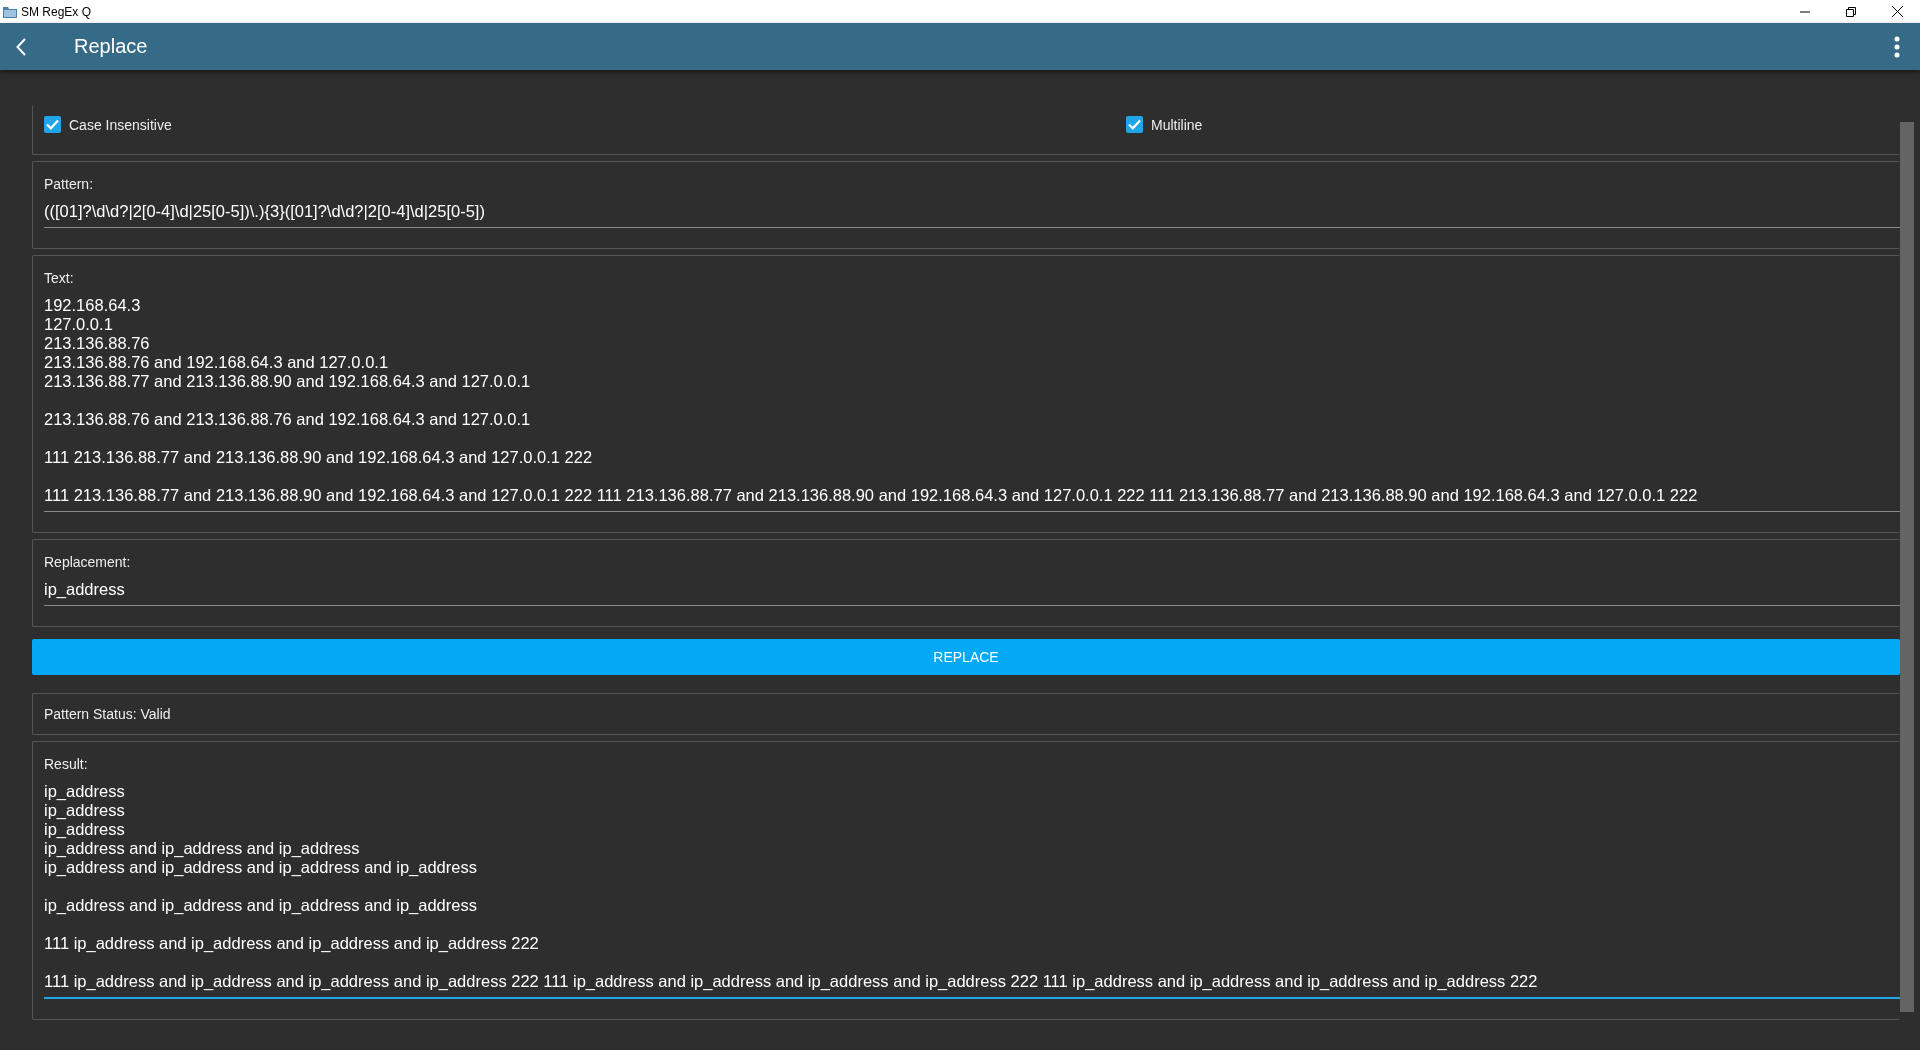  Describe the element at coordinates (111, 46) in the screenshot. I see `page-title: Replace` at that location.